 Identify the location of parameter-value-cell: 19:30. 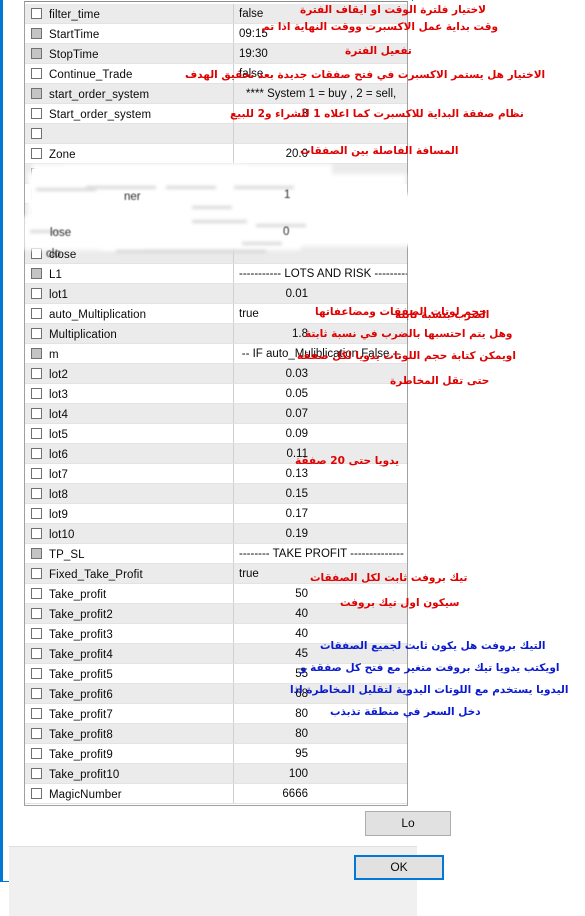
(273, 53).